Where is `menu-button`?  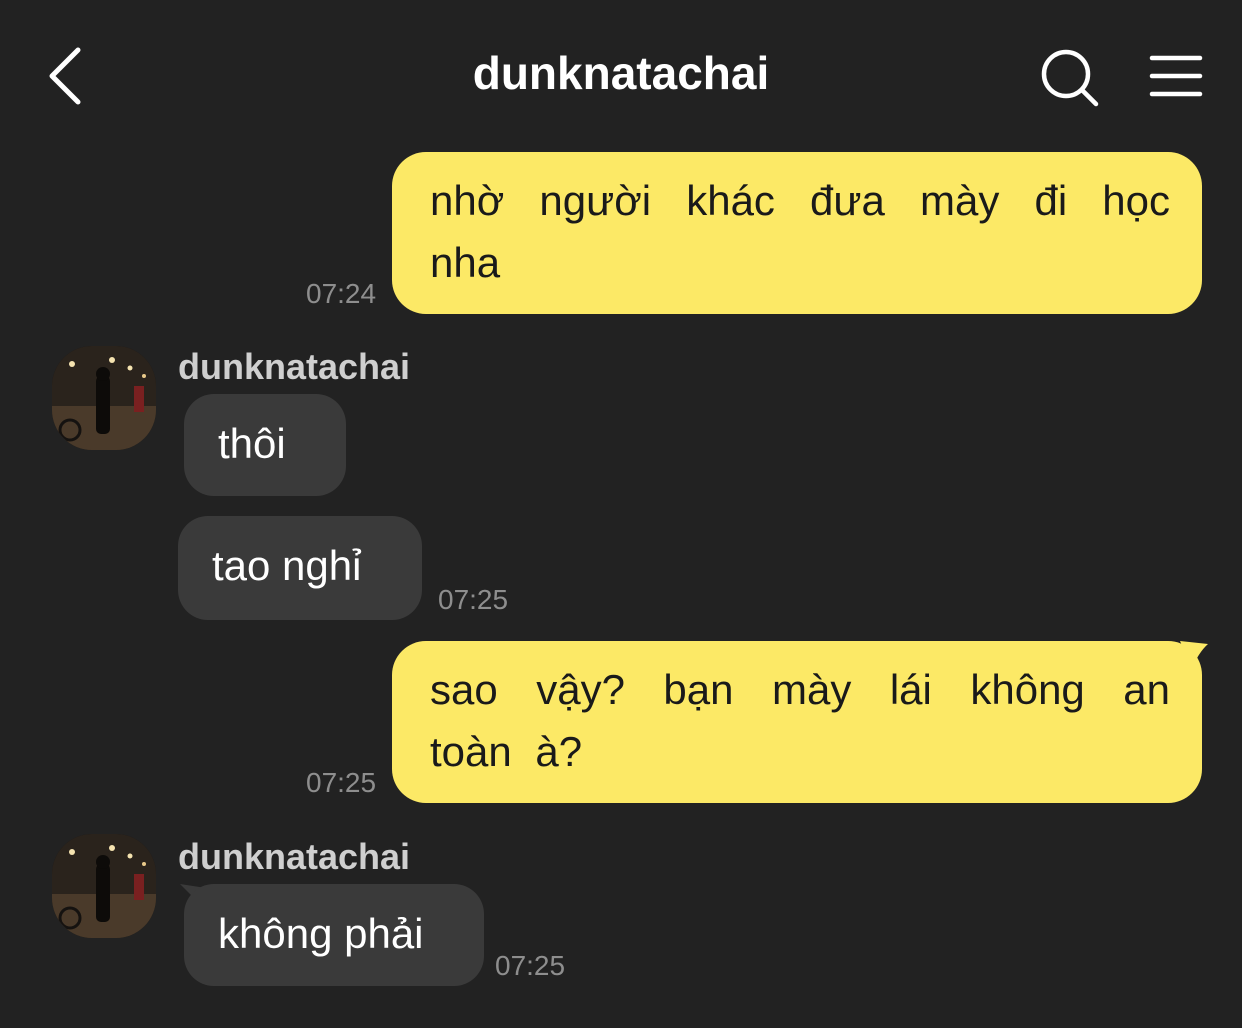
menu-button is located at coordinates (1177, 78).